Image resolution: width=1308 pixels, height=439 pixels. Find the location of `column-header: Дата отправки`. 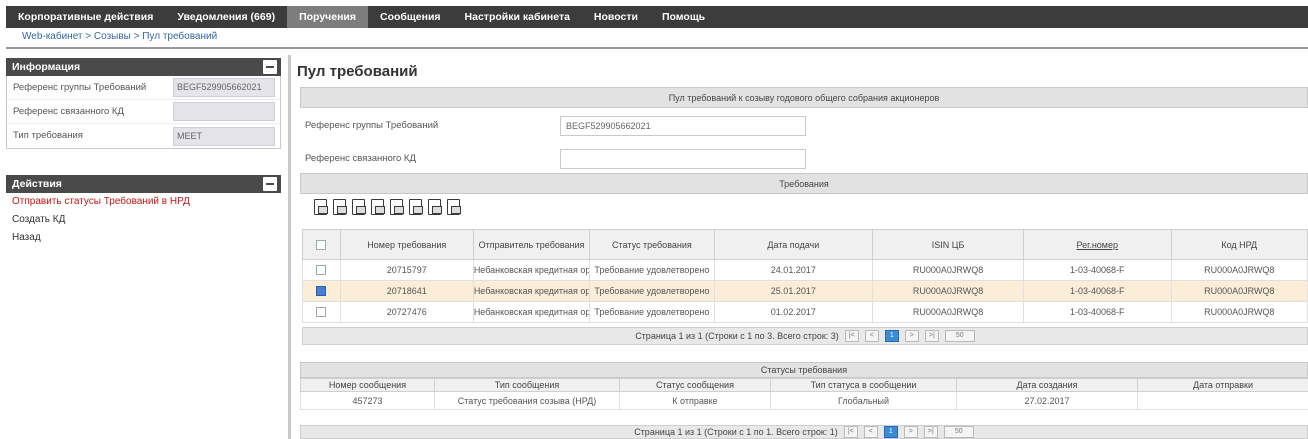

column-header: Дата отправки is located at coordinates (1222, 385).